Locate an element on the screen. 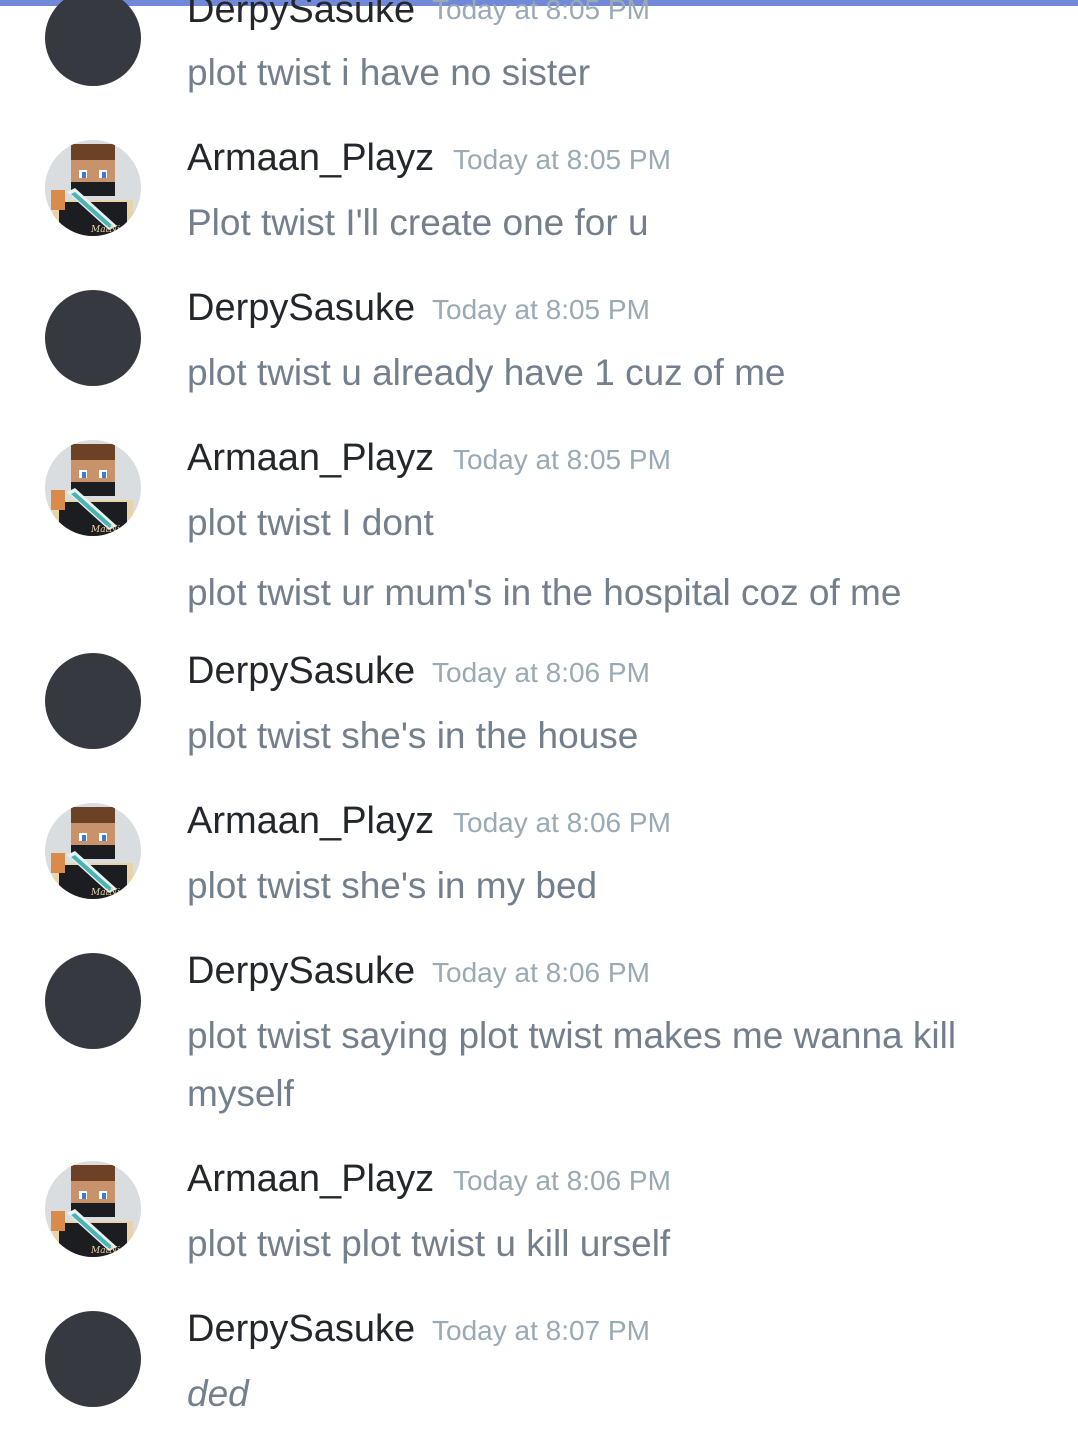 The height and width of the screenshot is (1455, 1078). message-text: plot twist she's in the house is located at coordinates (413, 735).